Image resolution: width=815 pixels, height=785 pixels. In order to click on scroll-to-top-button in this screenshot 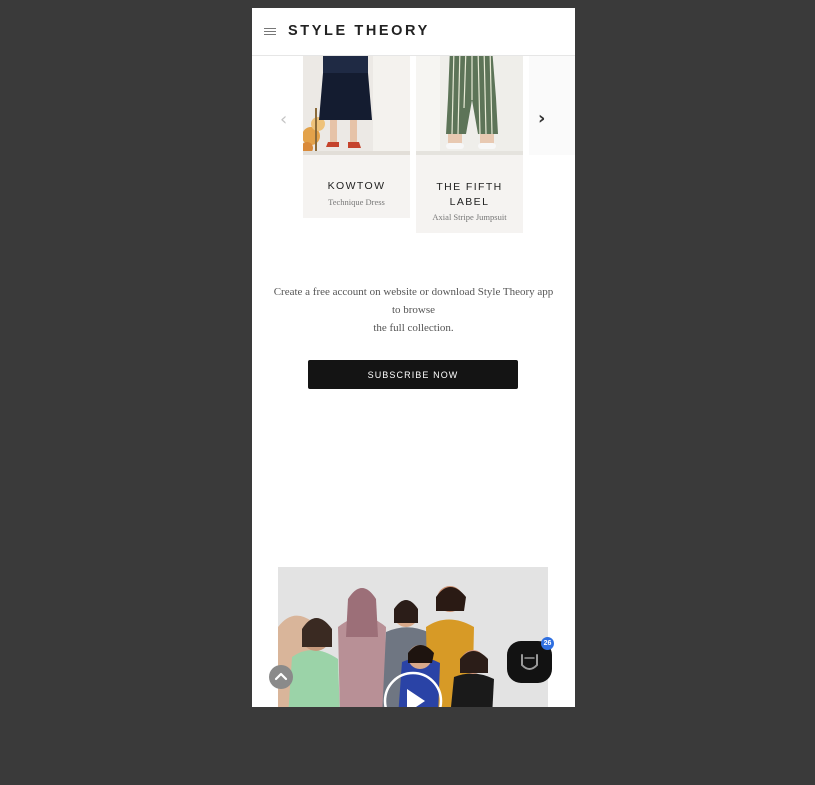, I will do `click(281, 677)`.